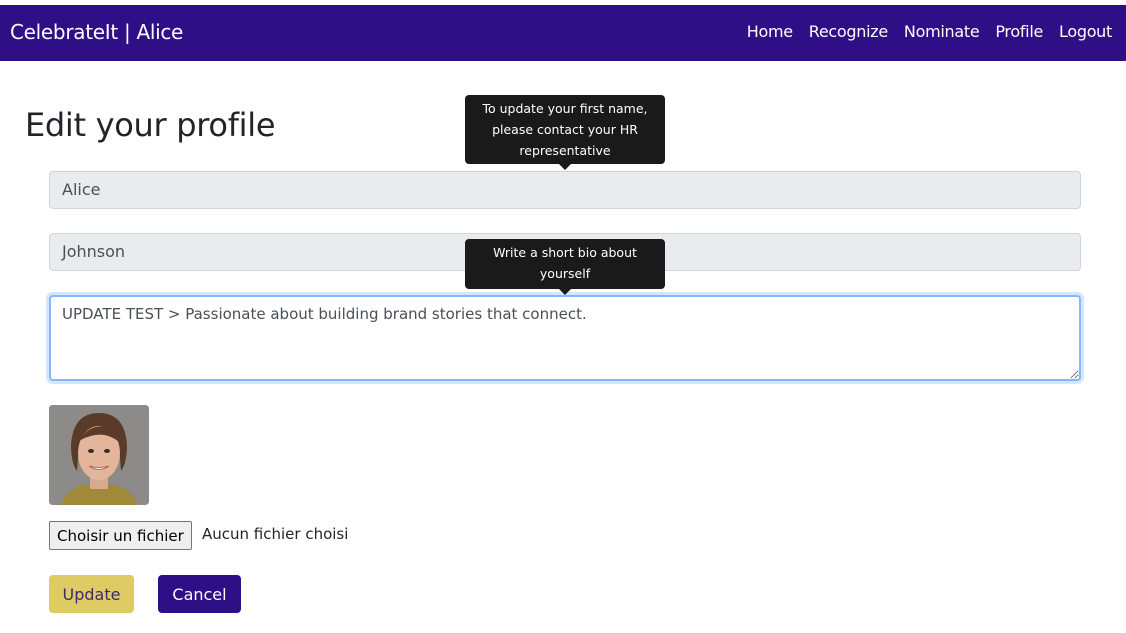 The width and height of the screenshot is (1126, 633). Describe the element at coordinates (565, 190) in the screenshot. I see `first-name-field: Alice` at that location.